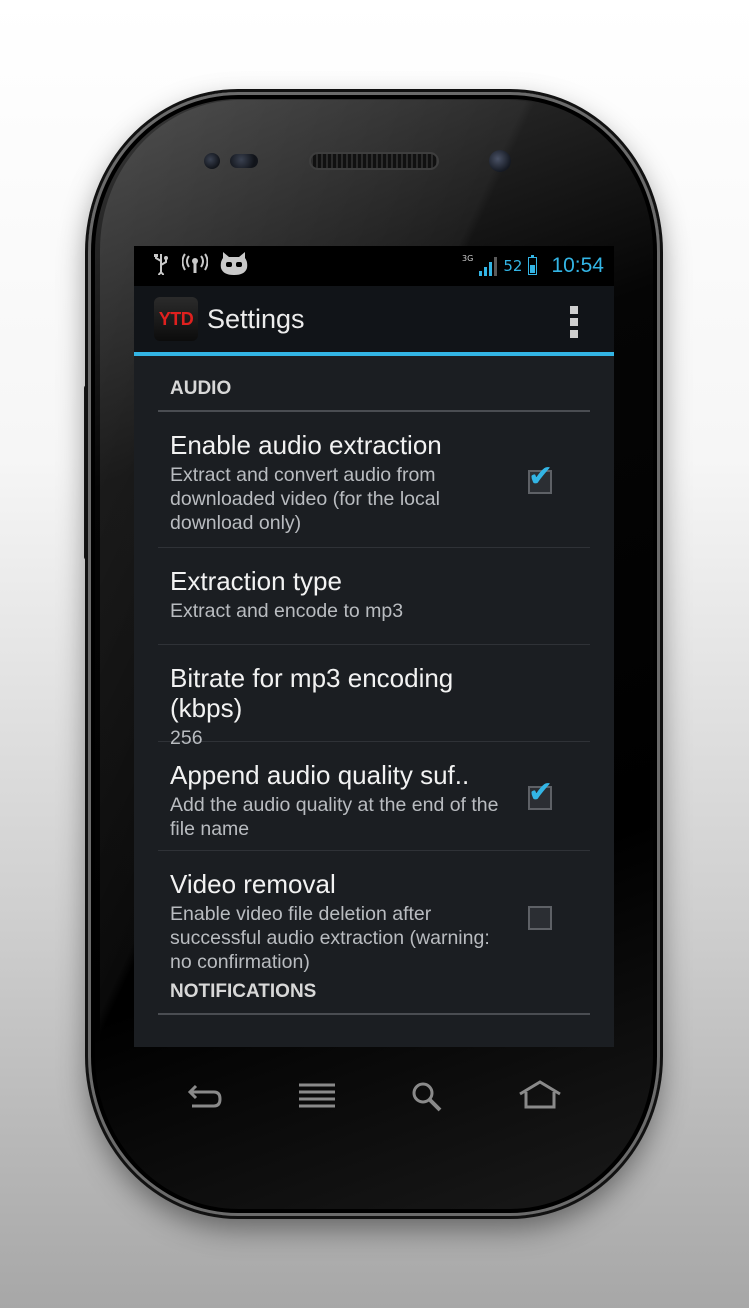  What do you see at coordinates (533, 265) in the screenshot?
I see `battery-charging-icon` at bounding box center [533, 265].